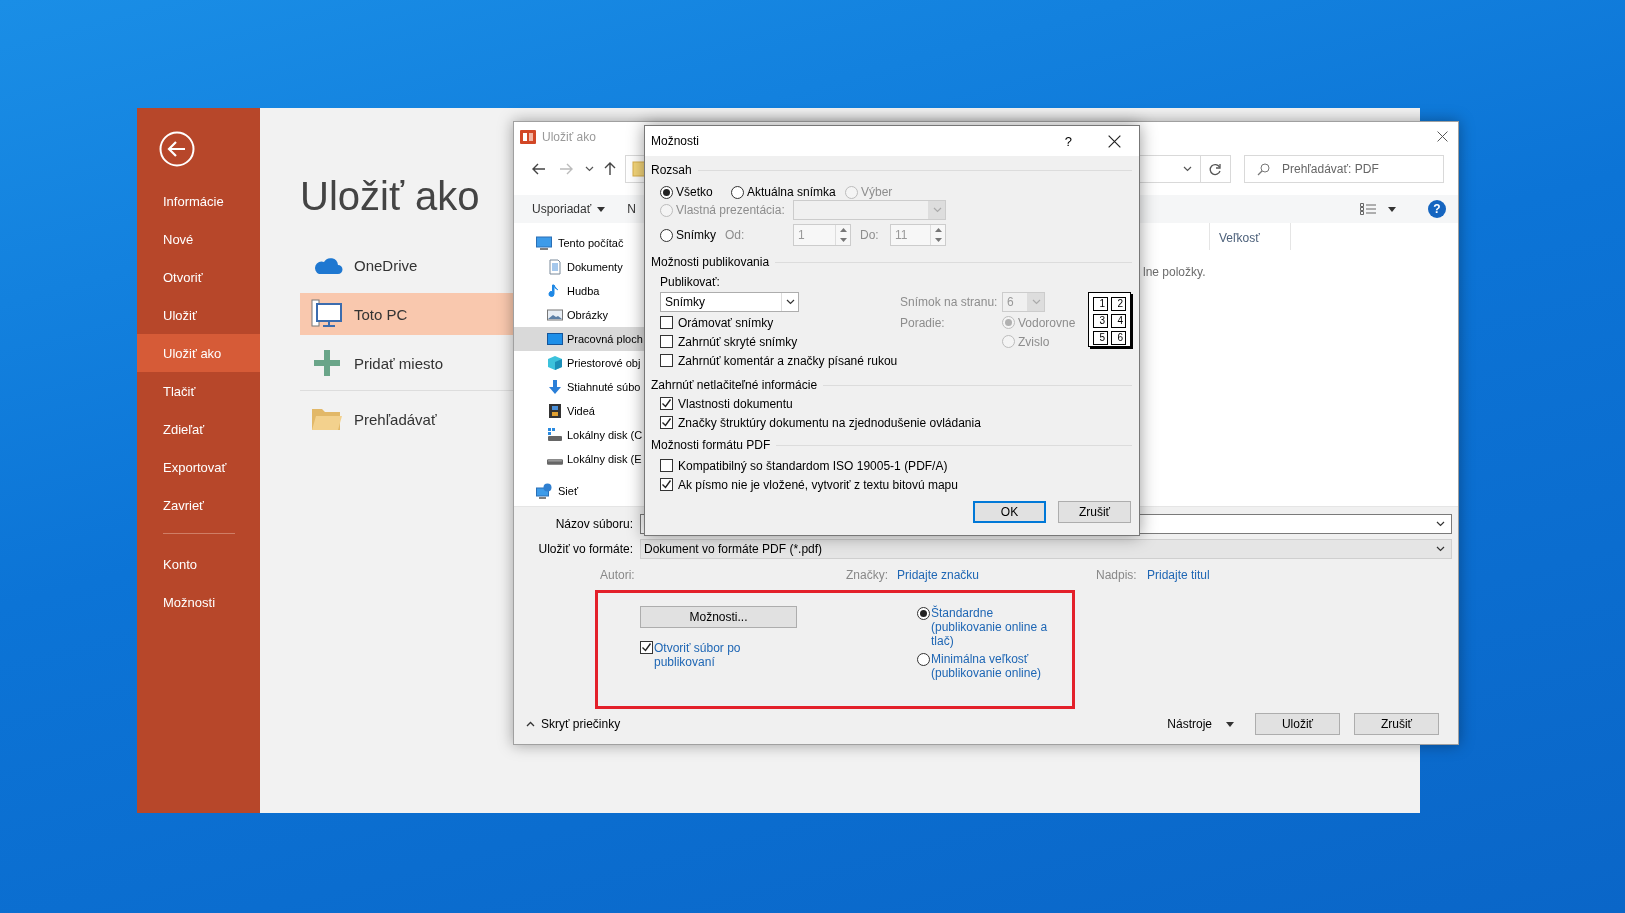 The image size is (1625, 913). Describe the element at coordinates (198, 353) in the screenshot. I see `menu-item: Uložiť ako` at that location.